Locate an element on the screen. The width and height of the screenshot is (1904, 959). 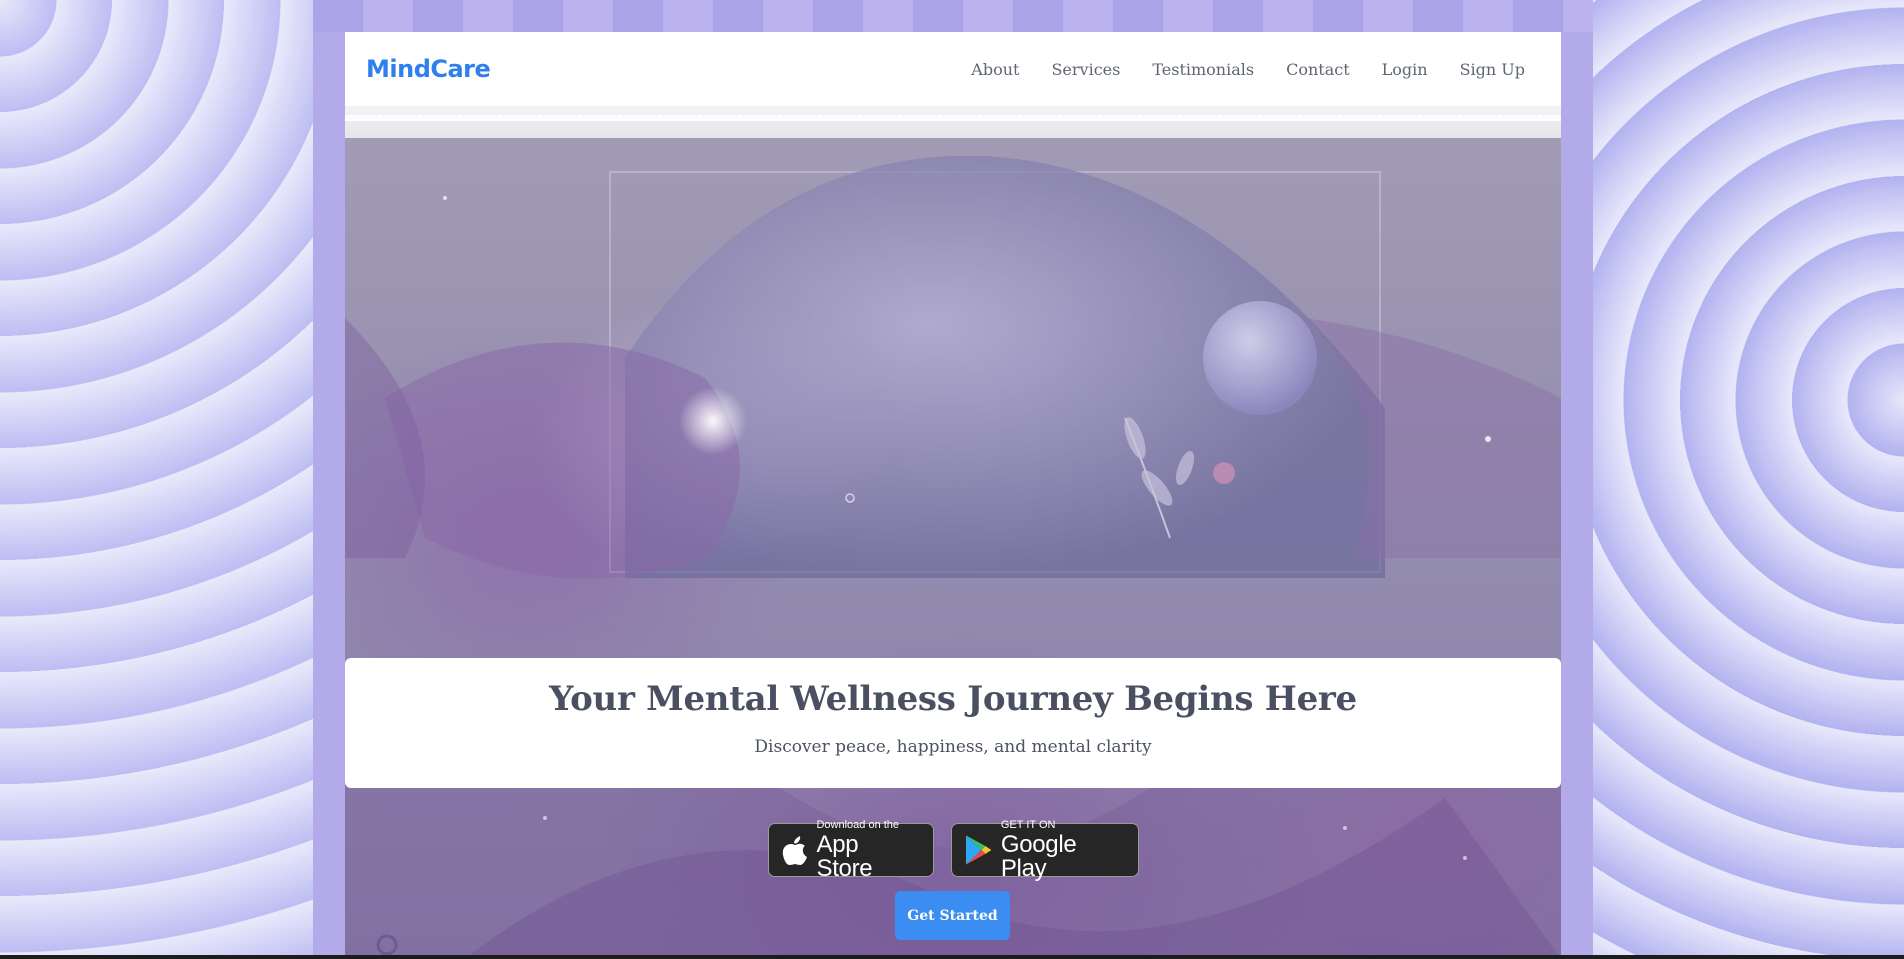
google-play-badge: GET IT ON Google Play is located at coordinates (1044, 849).